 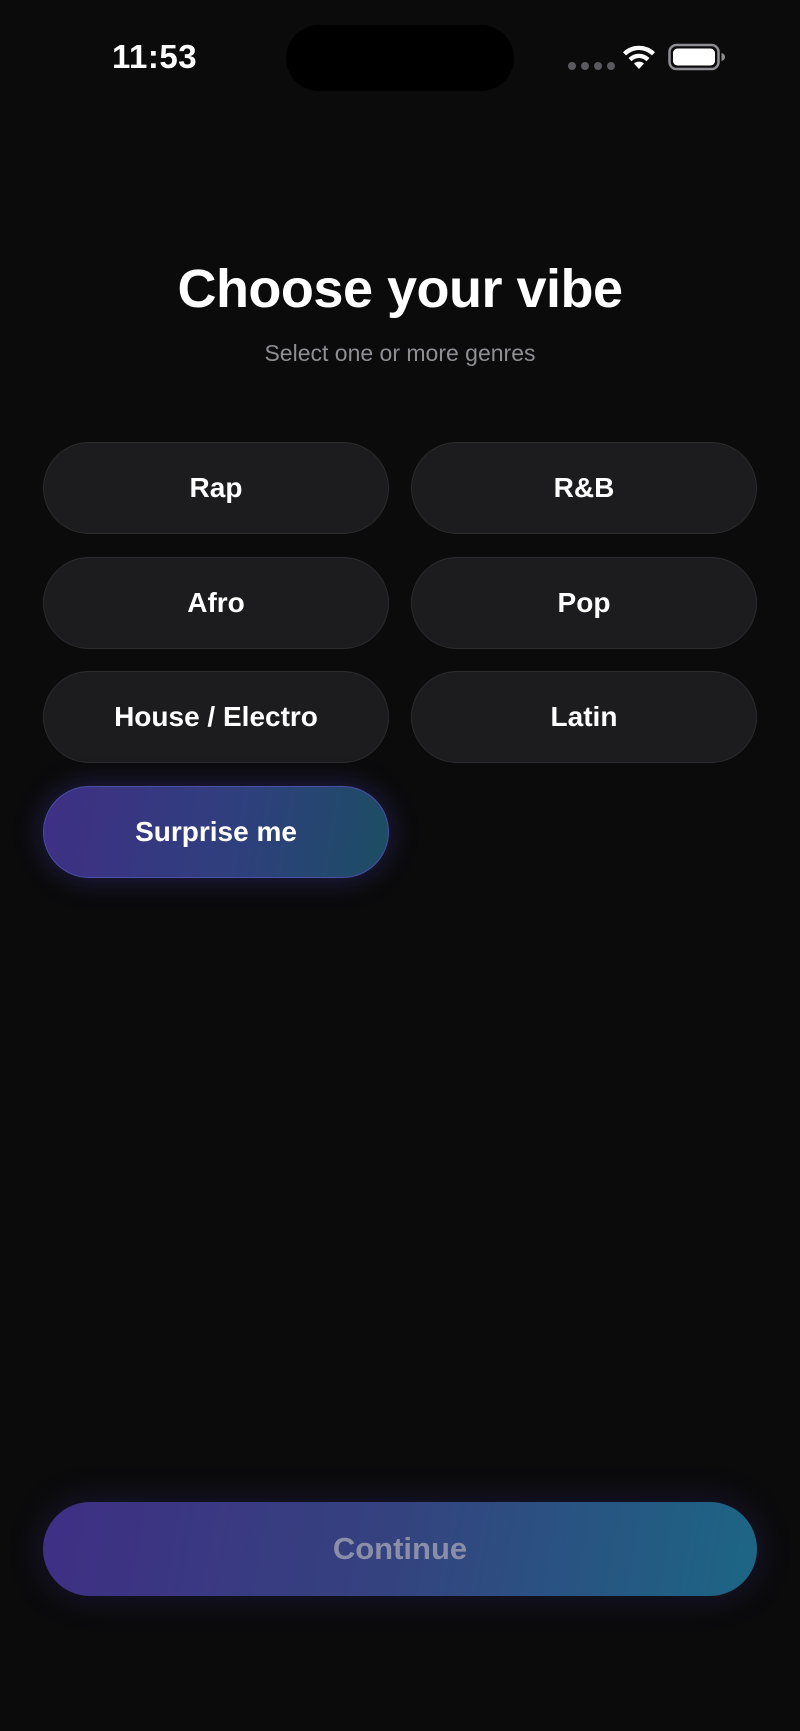 What do you see at coordinates (400, 289) in the screenshot?
I see `page-title: Choose your vibe` at bounding box center [400, 289].